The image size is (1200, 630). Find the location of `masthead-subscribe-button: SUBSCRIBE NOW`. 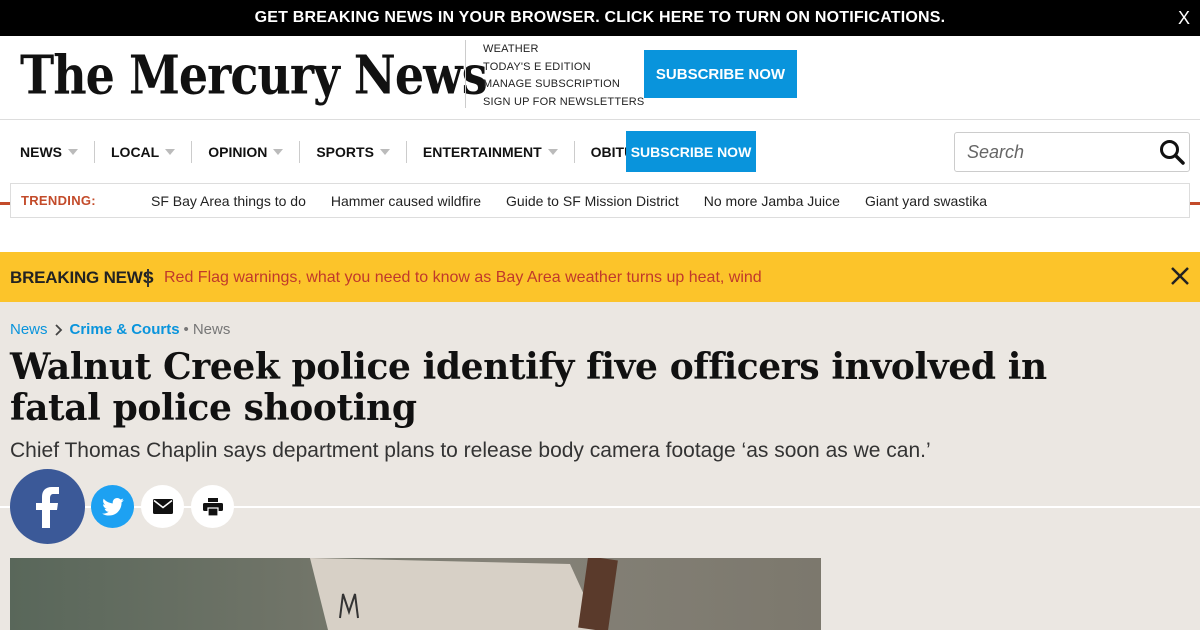

masthead-subscribe-button: SUBSCRIBE NOW is located at coordinates (720, 74).